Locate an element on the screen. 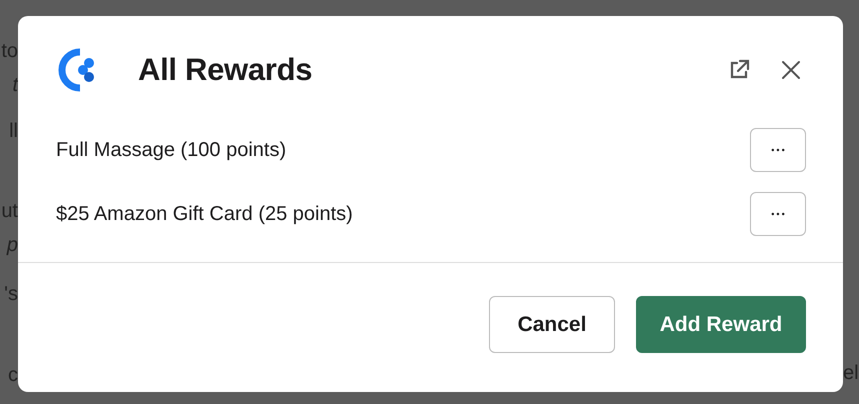  add-reward-button: Add Reward is located at coordinates (721, 324).